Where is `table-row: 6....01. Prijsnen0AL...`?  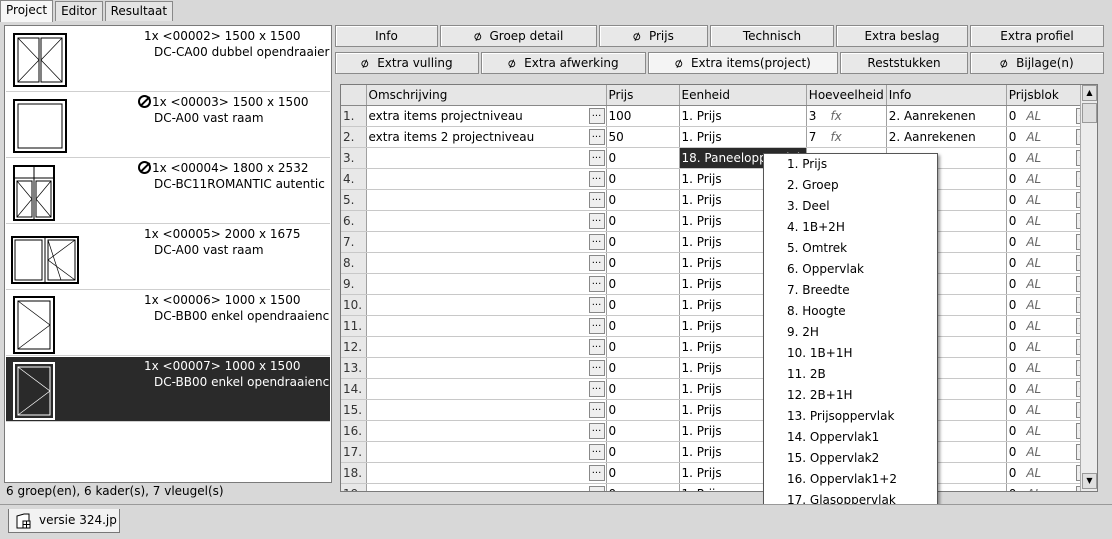
table-row: 6....01. Prijsnen0AL... is located at coordinates (717, 221).